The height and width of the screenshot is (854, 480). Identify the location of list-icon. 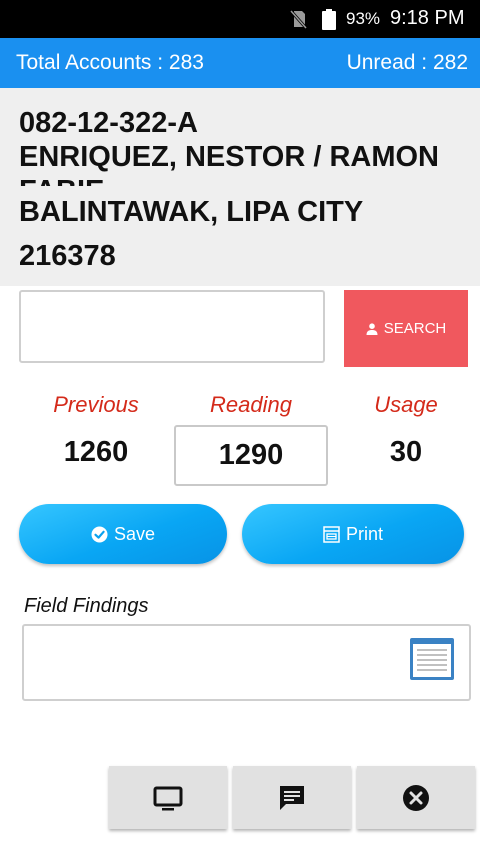
(432, 659).